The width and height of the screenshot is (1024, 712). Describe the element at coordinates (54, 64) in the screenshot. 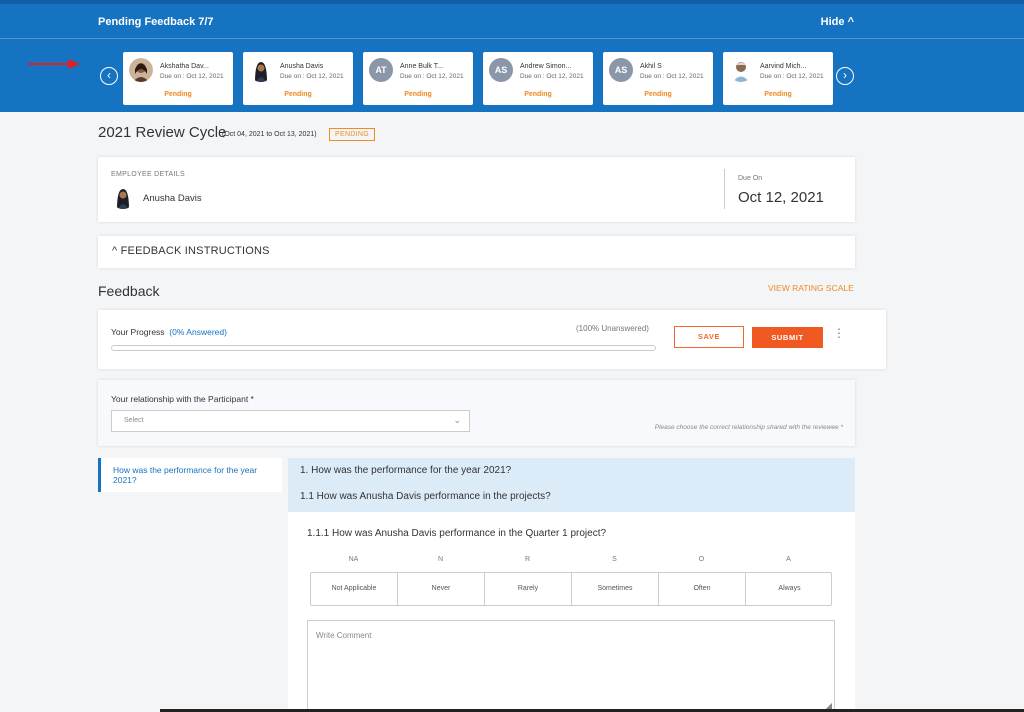

I see `red-arrow-annotation` at that location.